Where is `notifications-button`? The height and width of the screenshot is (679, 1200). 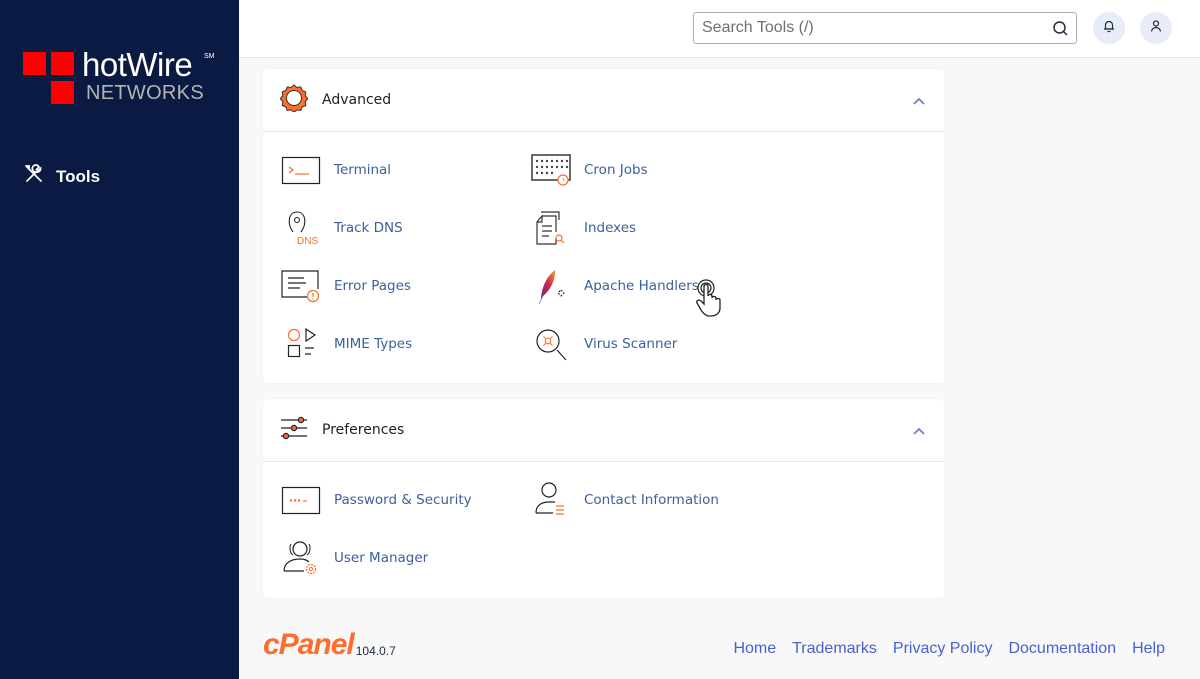
notifications-button is located at coordinates (1109, 28).